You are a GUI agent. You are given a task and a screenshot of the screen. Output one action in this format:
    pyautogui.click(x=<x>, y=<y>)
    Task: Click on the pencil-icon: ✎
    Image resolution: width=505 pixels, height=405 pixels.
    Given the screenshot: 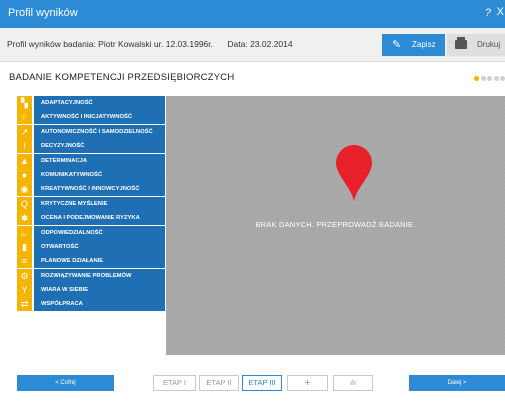 What is the action you would take?
    pyautogui.click(x=397, y=45)
    